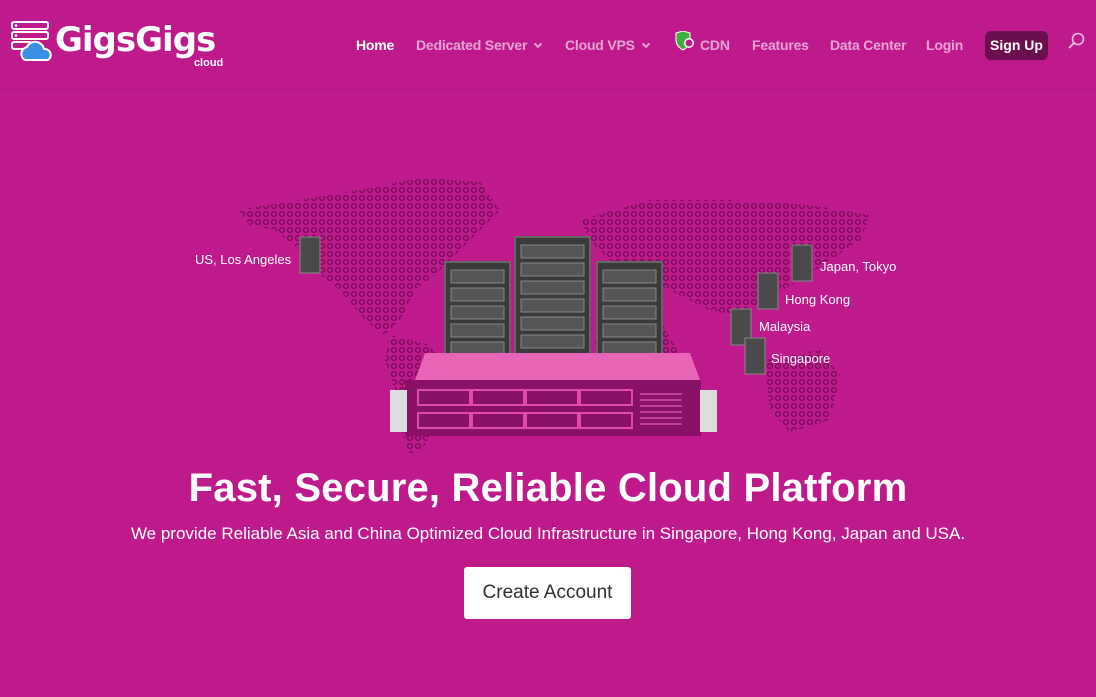 The image size is (1096, 697). I want to click on brand-sub: cloud, so click(208, 63).